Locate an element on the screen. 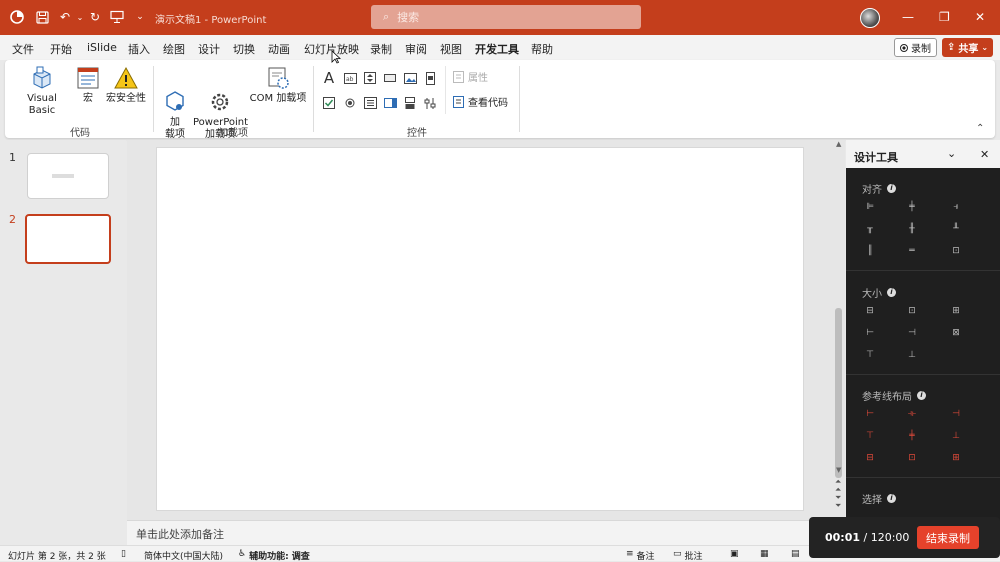 Image resolution: width=1000 pixels, height=562 pixels. record-button: 录制 is located at coordinates (915, 47).